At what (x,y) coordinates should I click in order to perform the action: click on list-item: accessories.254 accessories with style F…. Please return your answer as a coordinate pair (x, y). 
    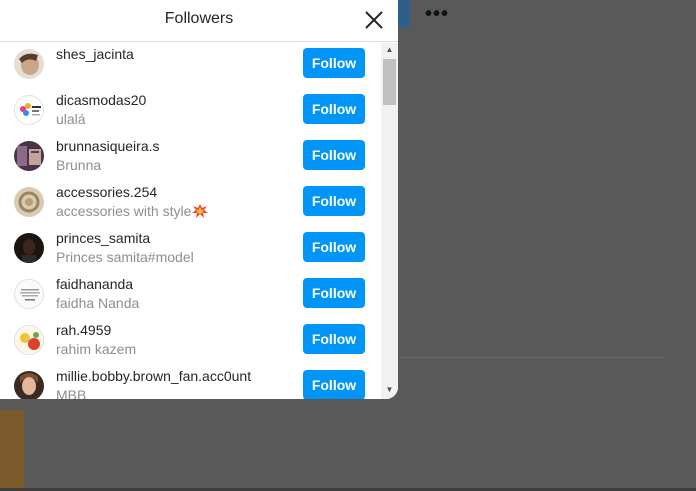
    Looking at the image, I should click on (190, 204).